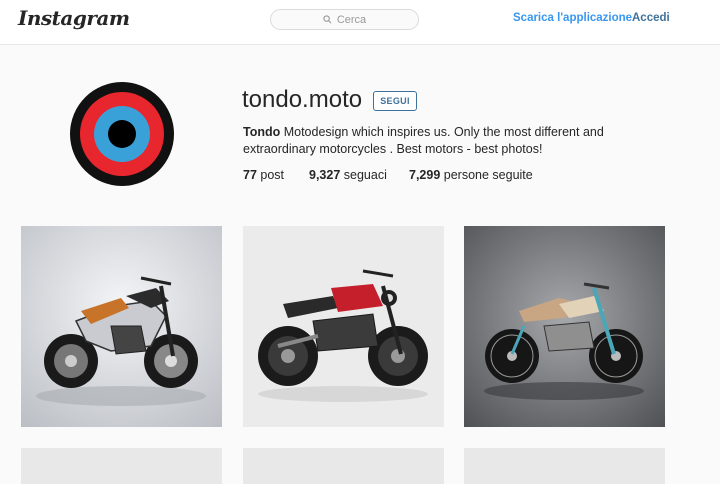 The height and width of the screenshot is (484, 720). I want to click on download-app-link: Scarica l'applicazione, so click(572, 18).